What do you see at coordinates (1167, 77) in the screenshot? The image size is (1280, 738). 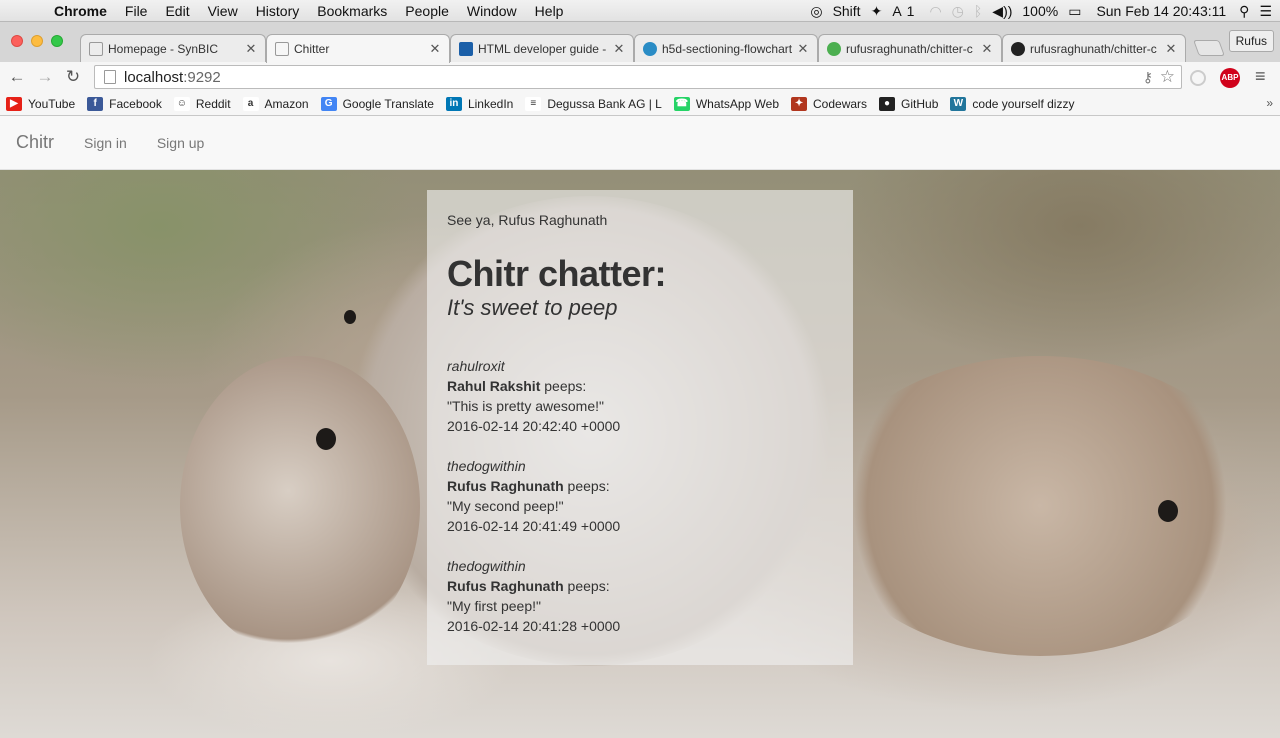 I see `bookmark-star-icon: ☆` at bounding box center [1167, 77].